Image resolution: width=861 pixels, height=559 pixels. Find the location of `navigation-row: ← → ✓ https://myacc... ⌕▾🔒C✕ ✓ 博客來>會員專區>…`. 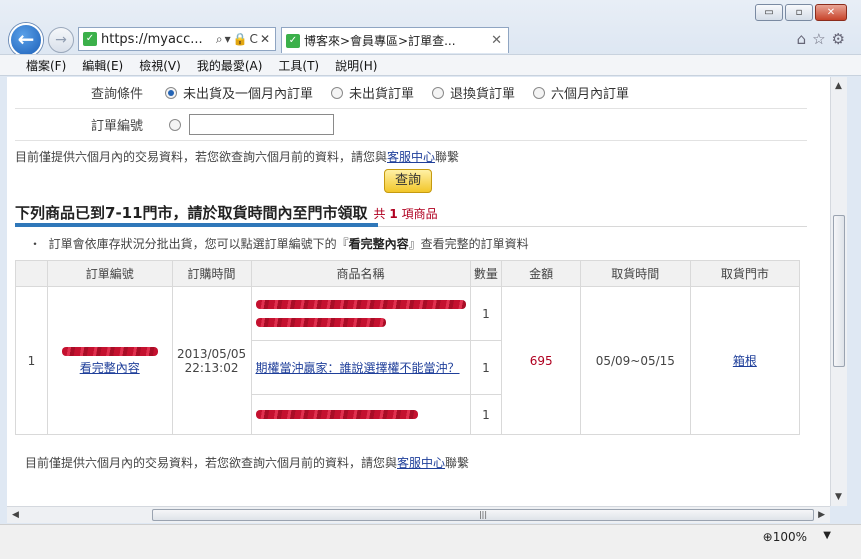

navigation-row: ← → ✓ https://myacc... ⌕▾🔒C✕ ✓ 博客來>會員專區>… is located at coordinates (430, 39).